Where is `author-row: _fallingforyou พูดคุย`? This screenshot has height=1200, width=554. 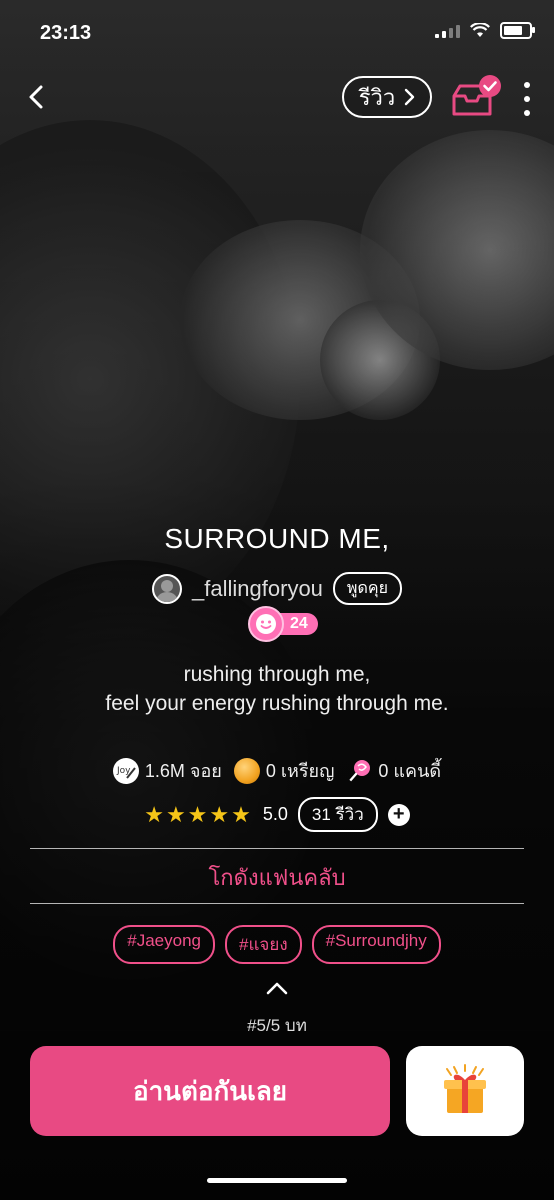 author-row: _fallingforyou พูดคุย is located at coordinates (277, 588).